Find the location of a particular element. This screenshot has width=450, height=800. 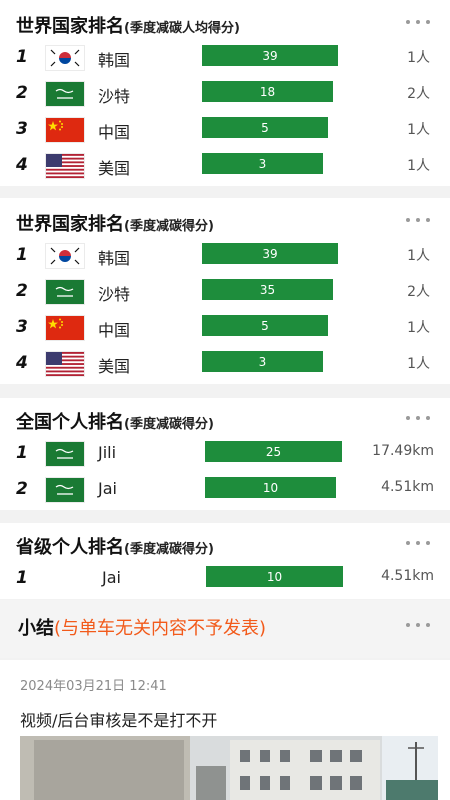

score-value: 18 is located at coordinates (267, 91).